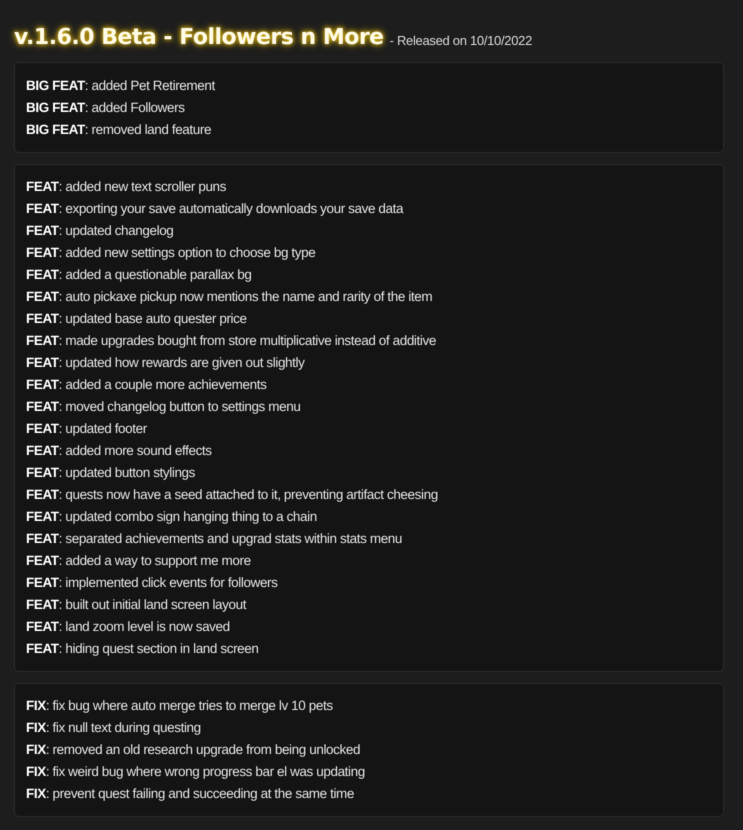  I want to click on changelog-entry: FEAT: added a questionable parallax bg, so click(139, 275).